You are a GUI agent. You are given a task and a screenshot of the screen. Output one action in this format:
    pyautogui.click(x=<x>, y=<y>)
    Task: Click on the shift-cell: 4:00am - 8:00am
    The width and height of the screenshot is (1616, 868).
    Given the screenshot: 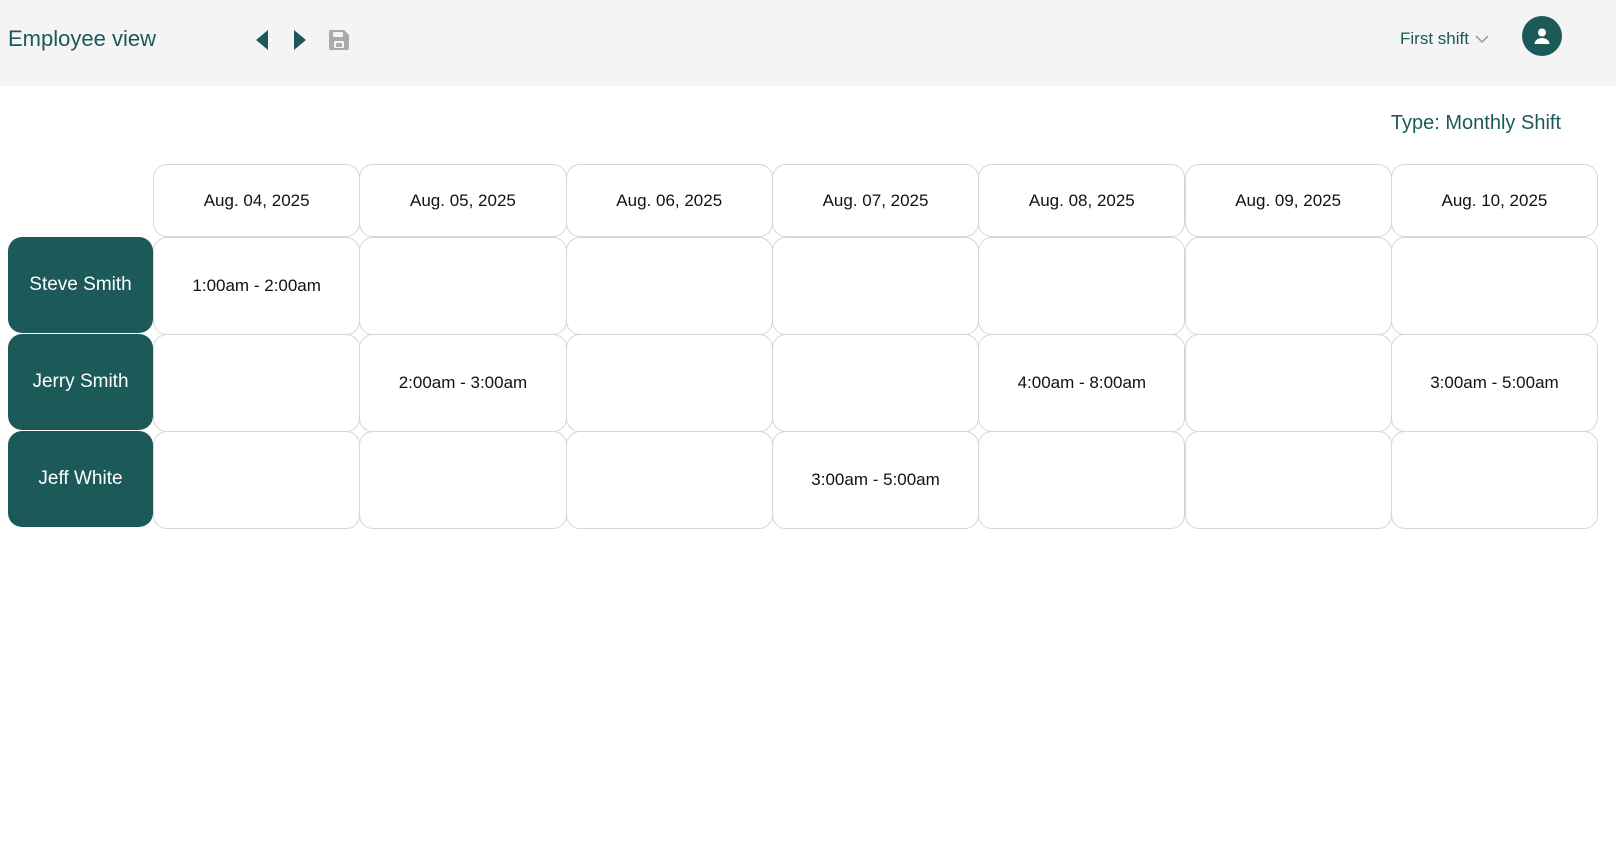 What is the action you would take?
    pyautogui.click(x=1082, y=383)
    